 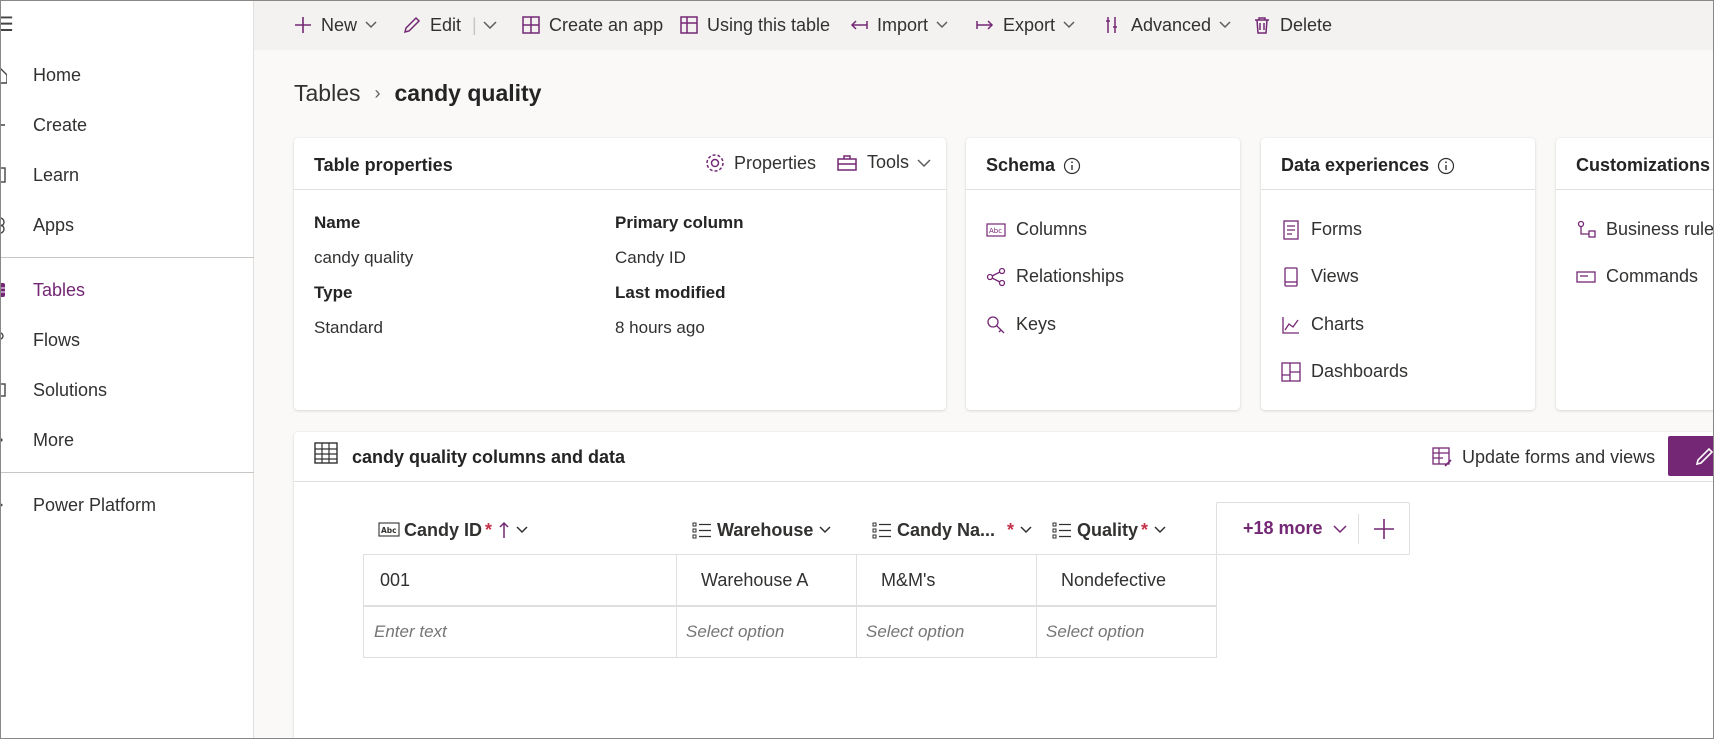 I want to click on edit-data-button, so click(x=1691, y=456).